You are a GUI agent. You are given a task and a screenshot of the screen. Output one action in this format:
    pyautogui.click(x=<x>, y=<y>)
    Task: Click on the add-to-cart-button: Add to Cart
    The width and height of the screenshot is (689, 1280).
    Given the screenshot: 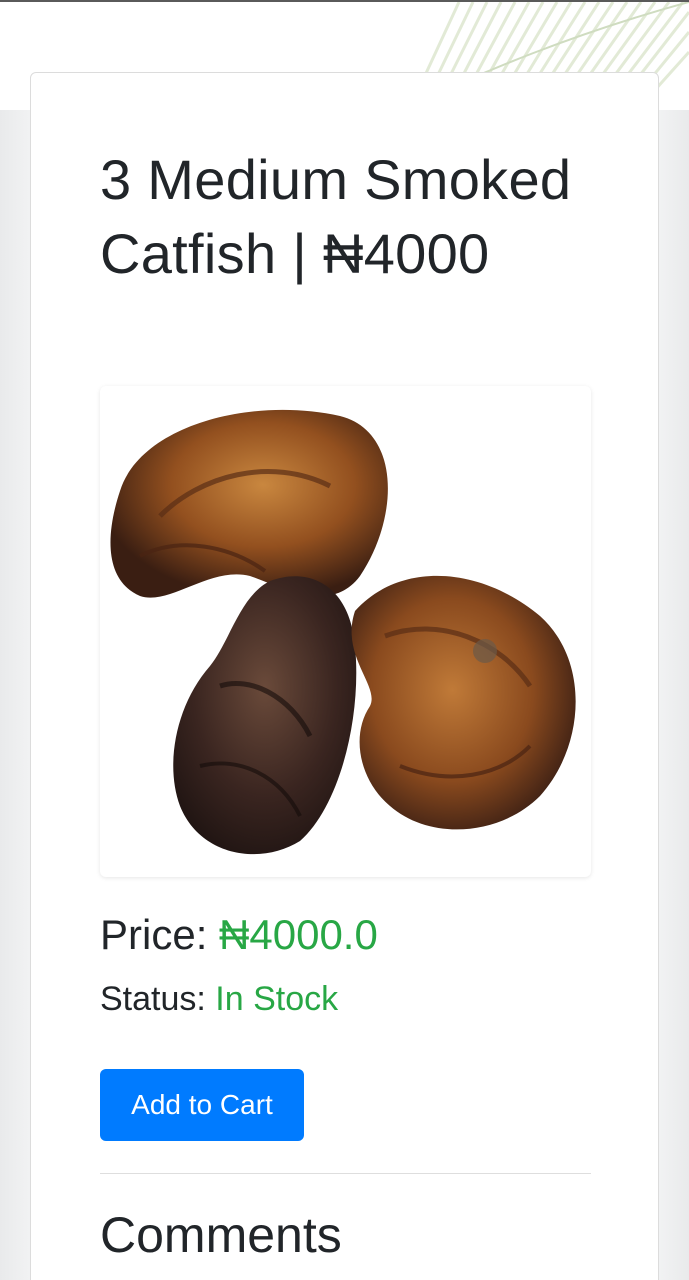 What is the action you would take?
    pyautogui.click(x=202, y=1105)
    